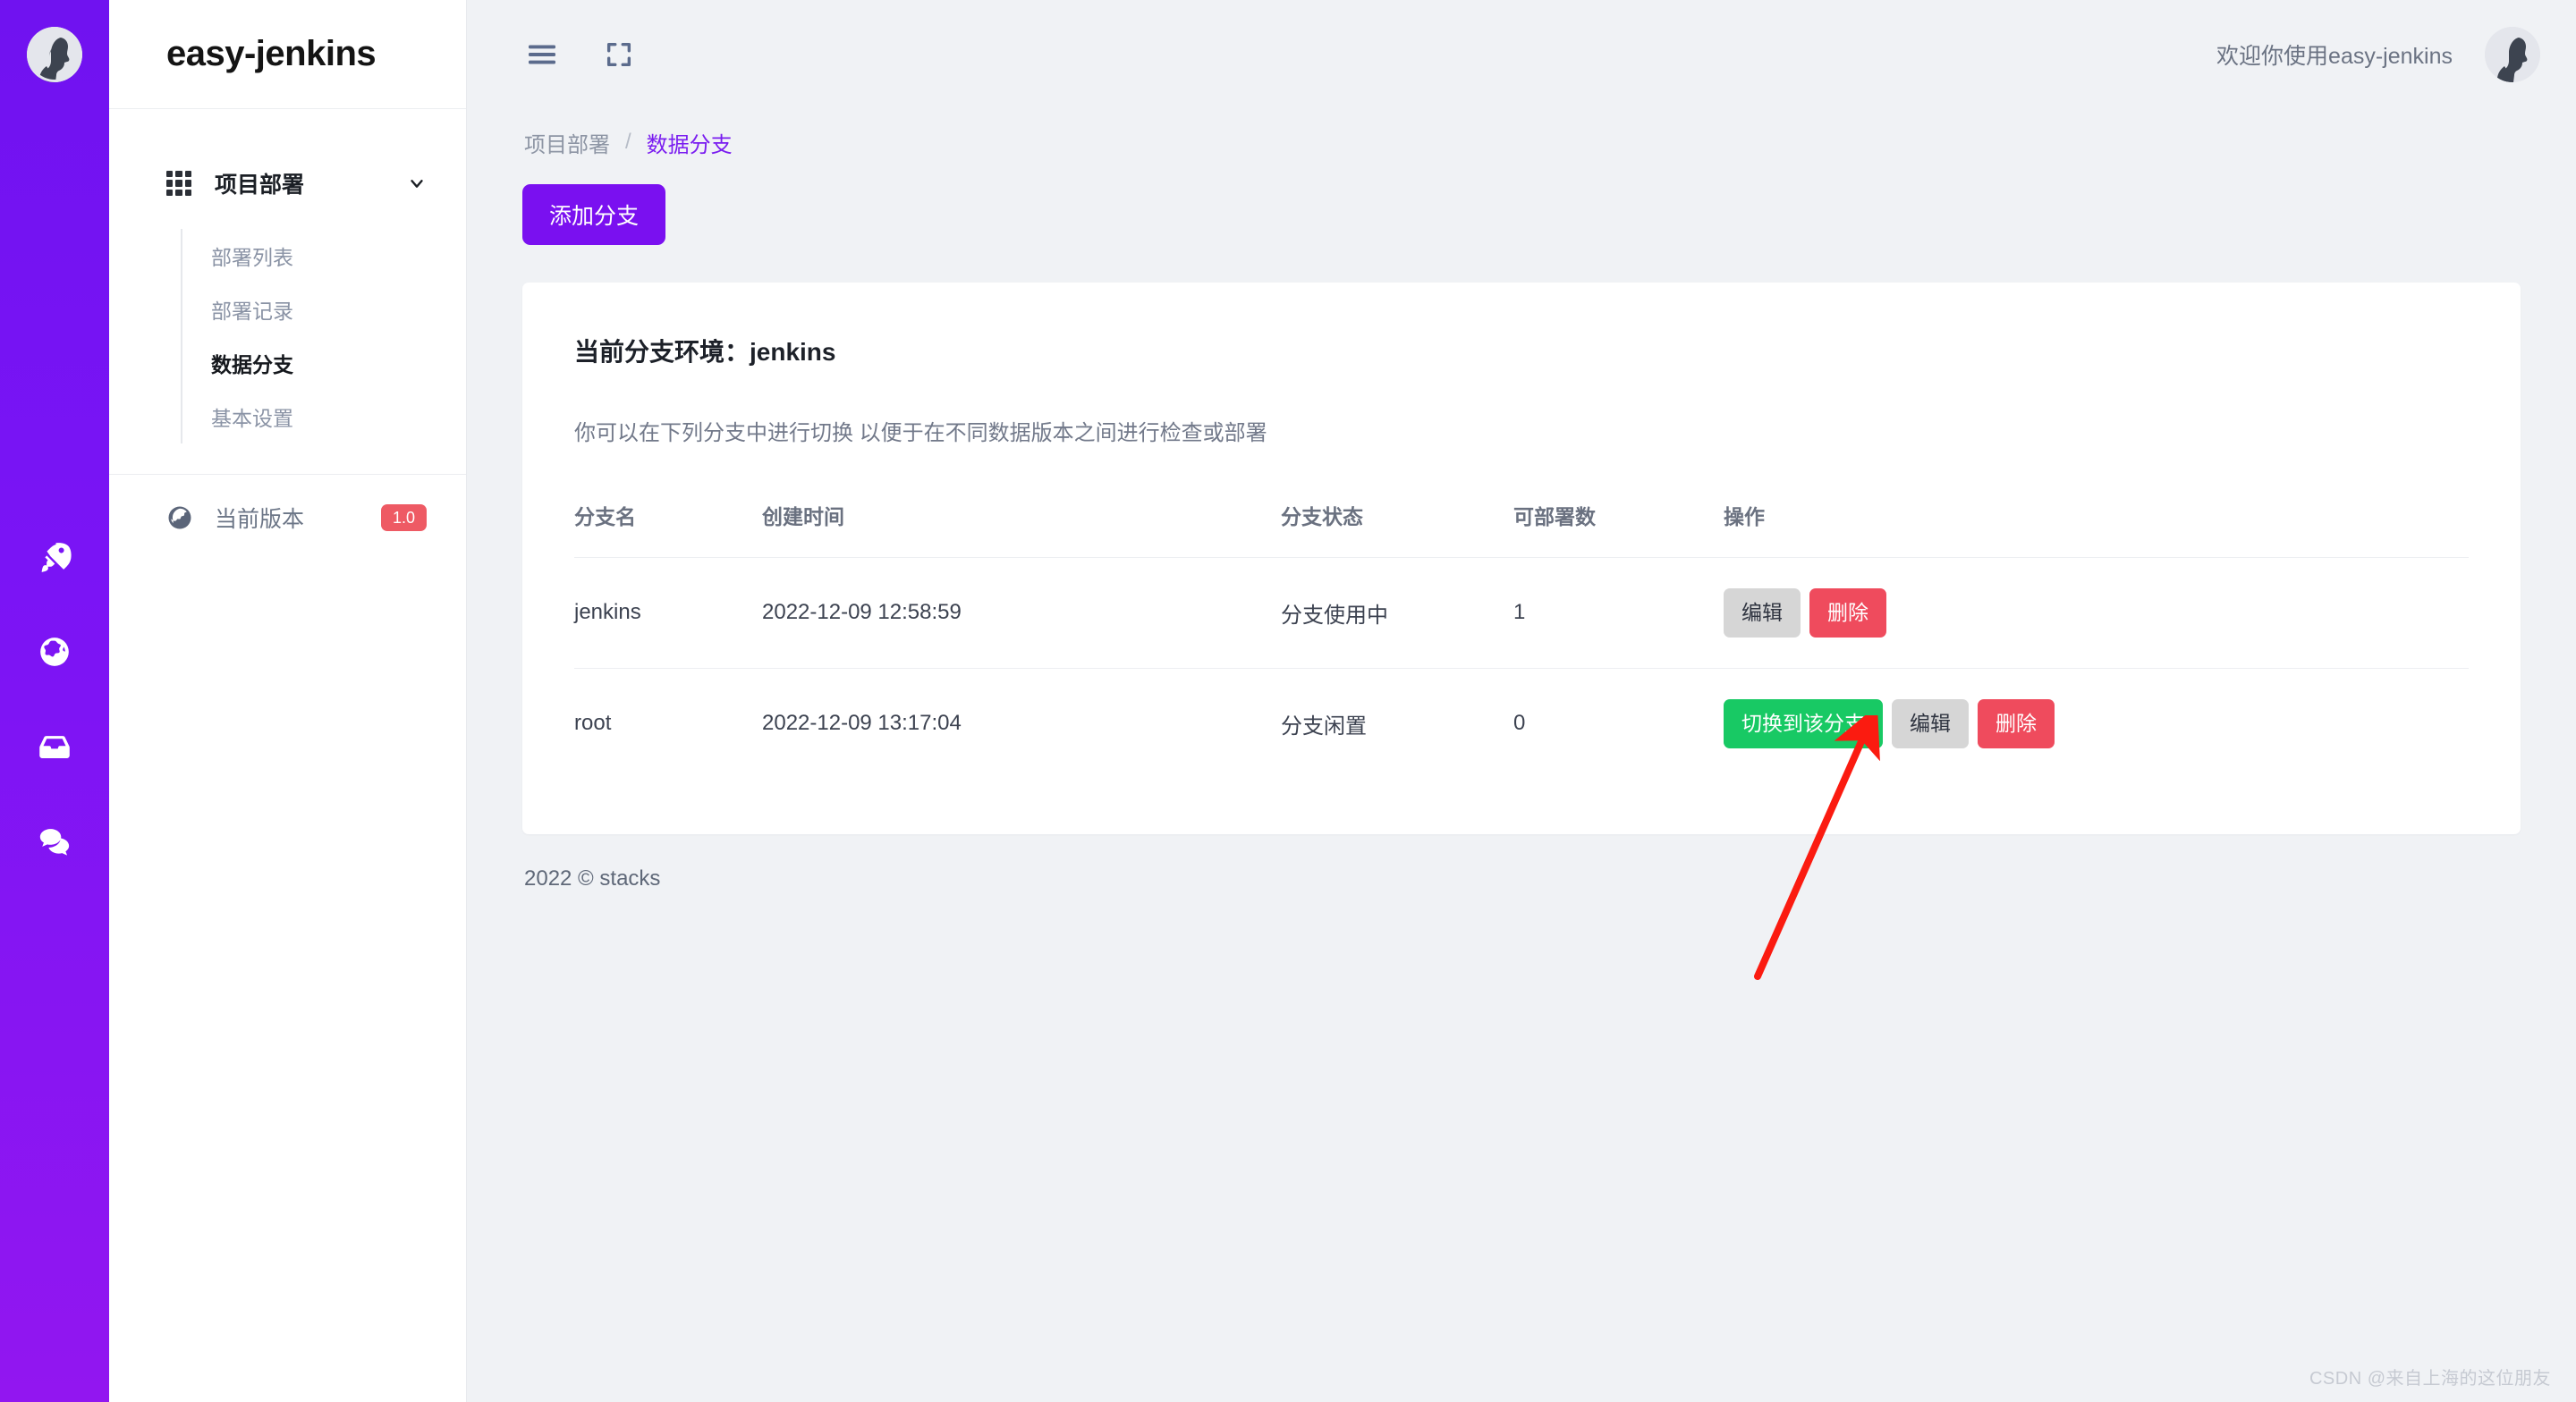 The width and height of the screenshot is (2576, 1402). What do you see at coordinates (592, 878) in the screenshot?
I see `footer-copyright: 2022 © stacks` at bounding box center [592, 878].